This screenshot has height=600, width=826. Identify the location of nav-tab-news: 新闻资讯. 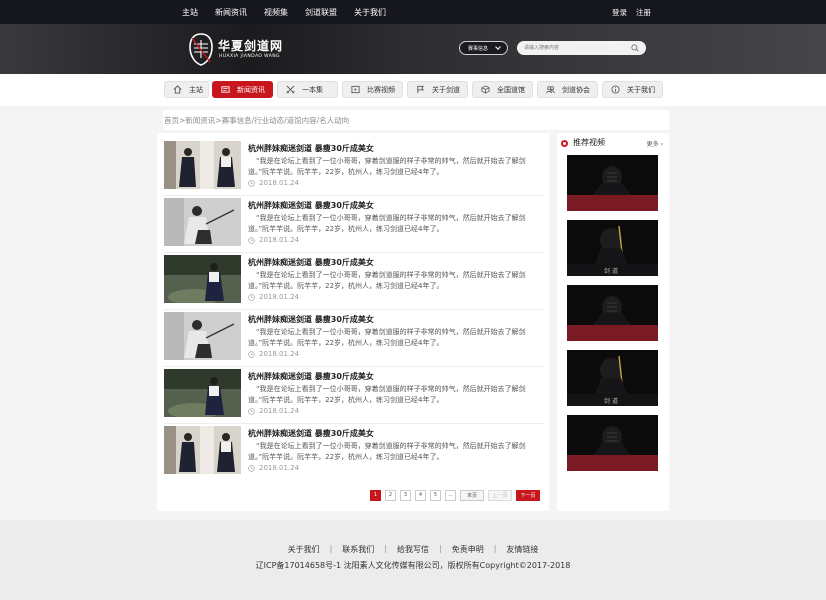
(242, 89).